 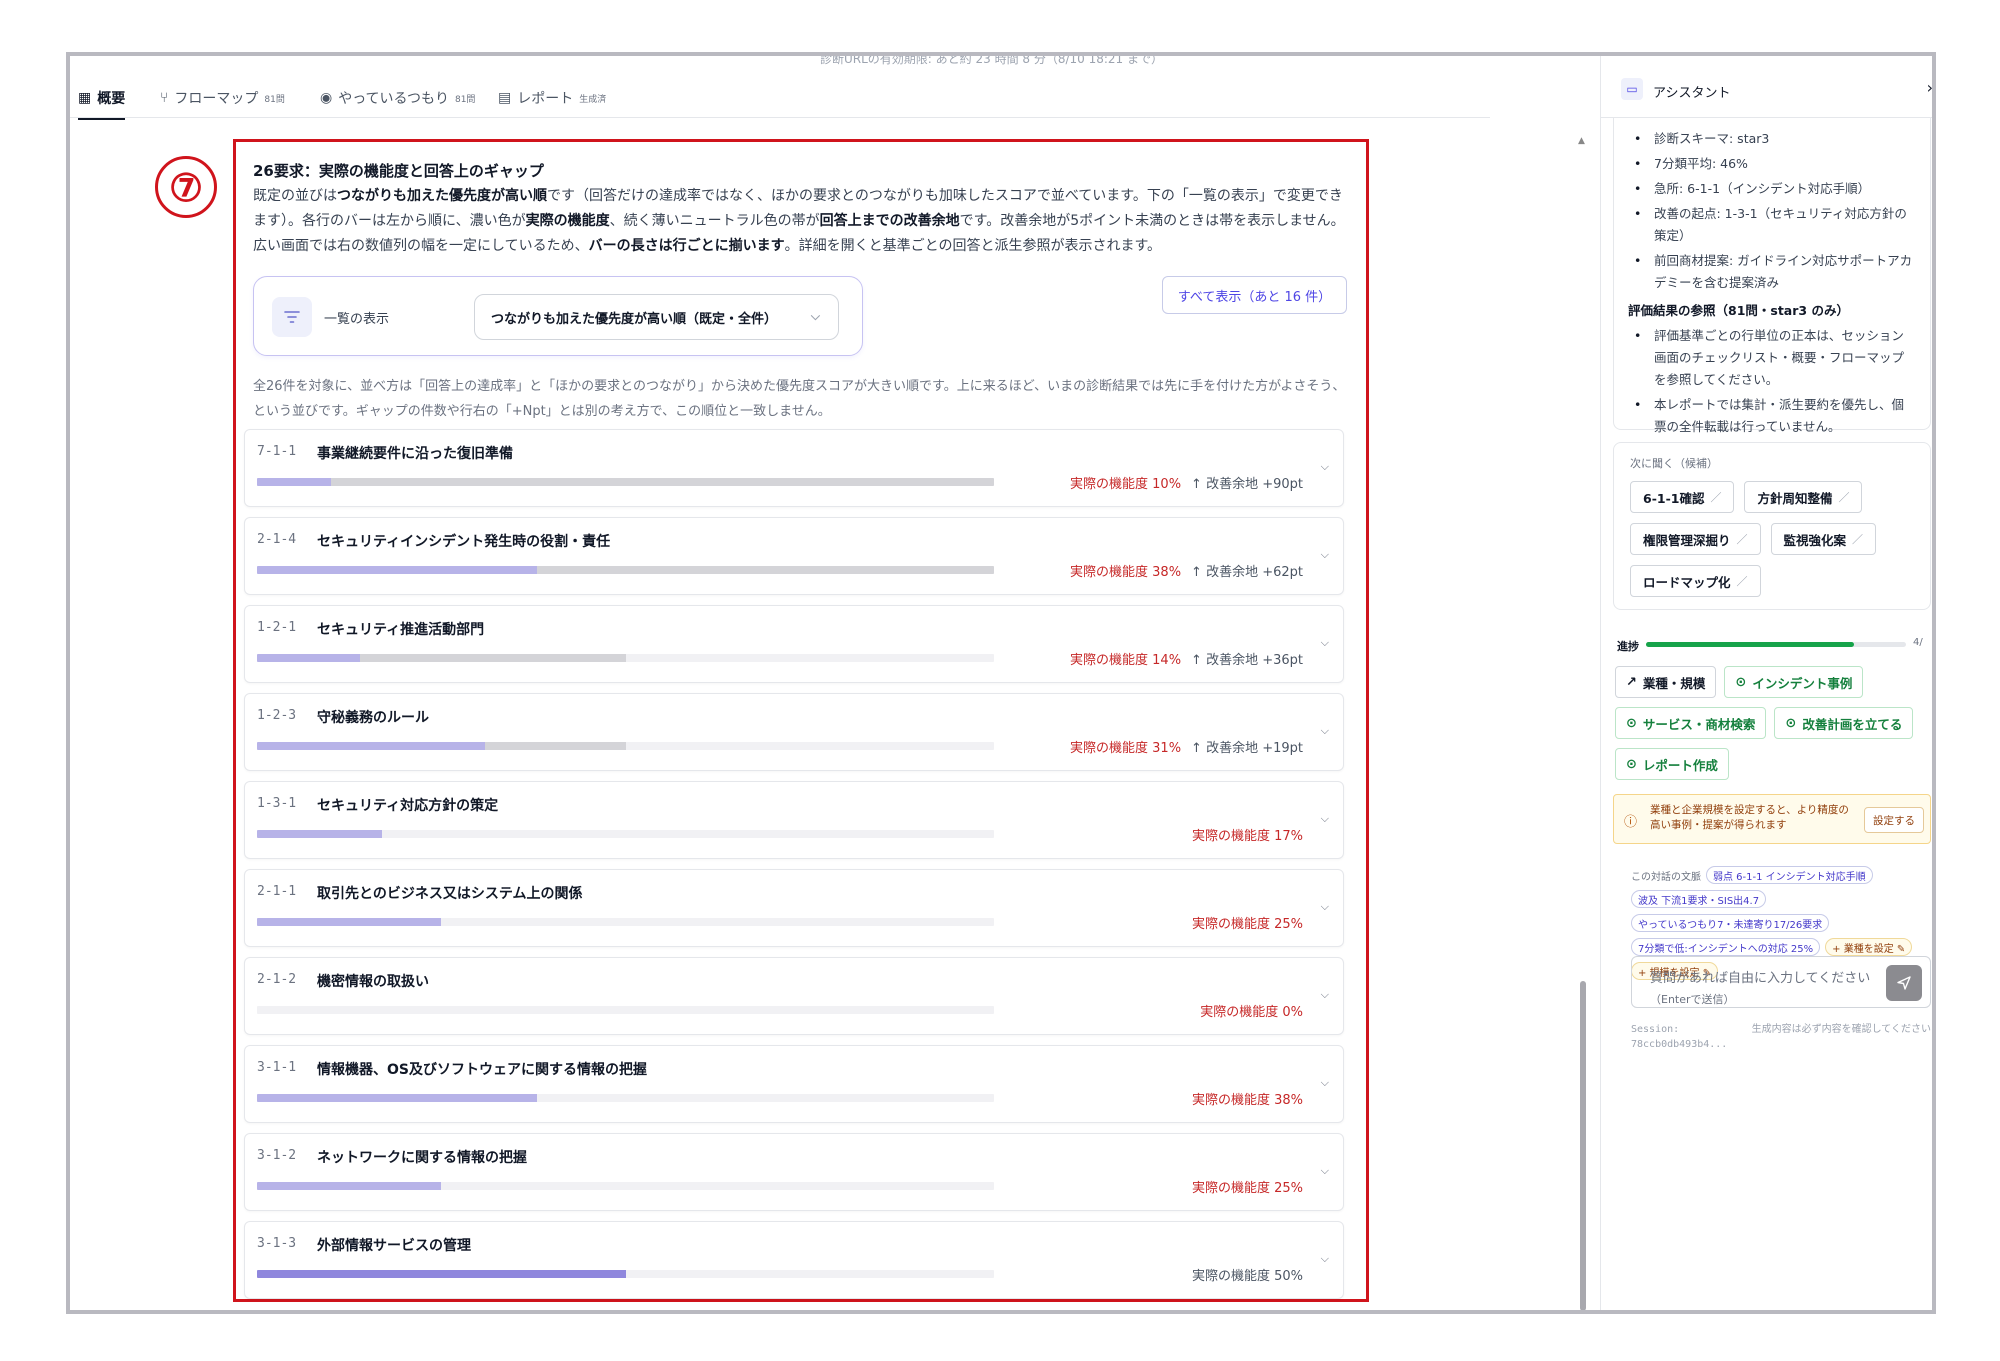 I want to click on tab-label: やっているつもり, so click(x=393, y=99).